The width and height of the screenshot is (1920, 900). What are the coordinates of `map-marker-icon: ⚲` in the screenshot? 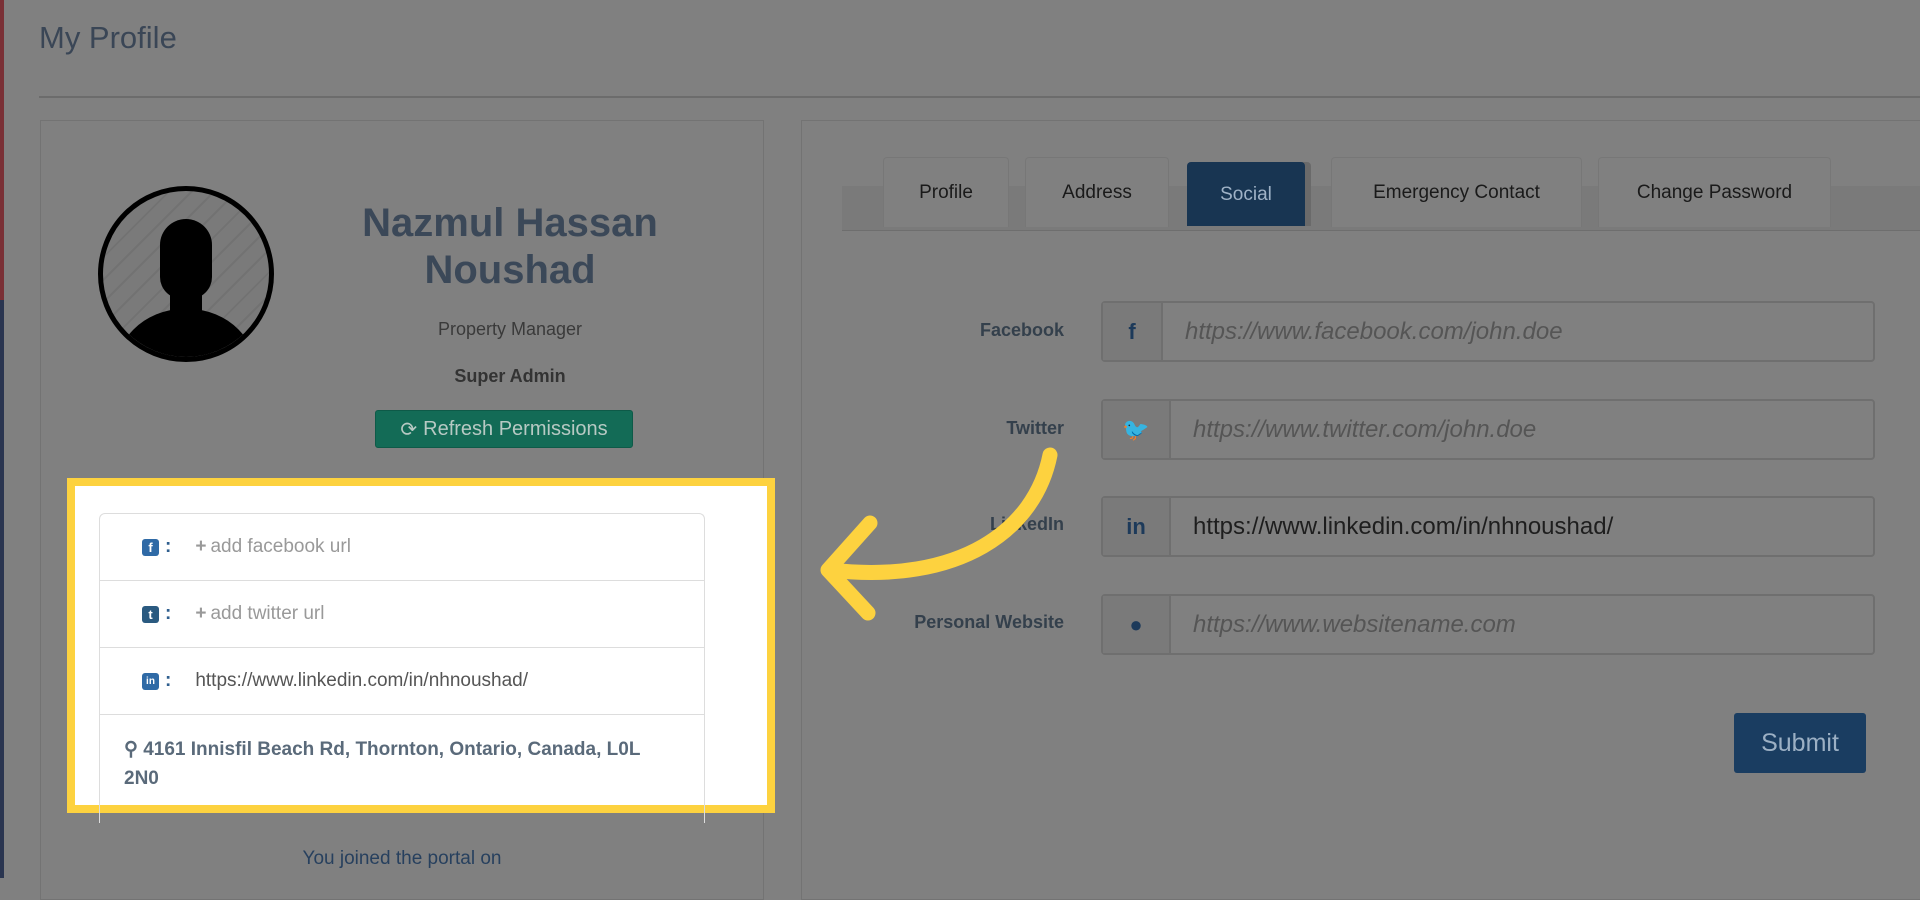 It's located at (134, 749).